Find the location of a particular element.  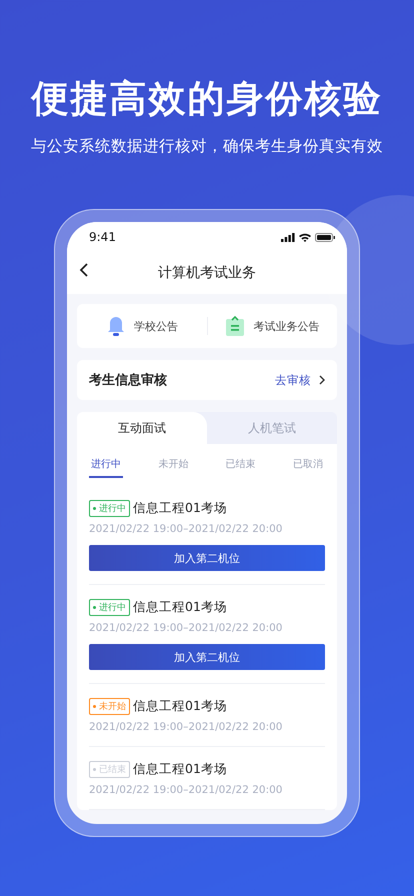

bell-icon is located at coordinates (116, 326).